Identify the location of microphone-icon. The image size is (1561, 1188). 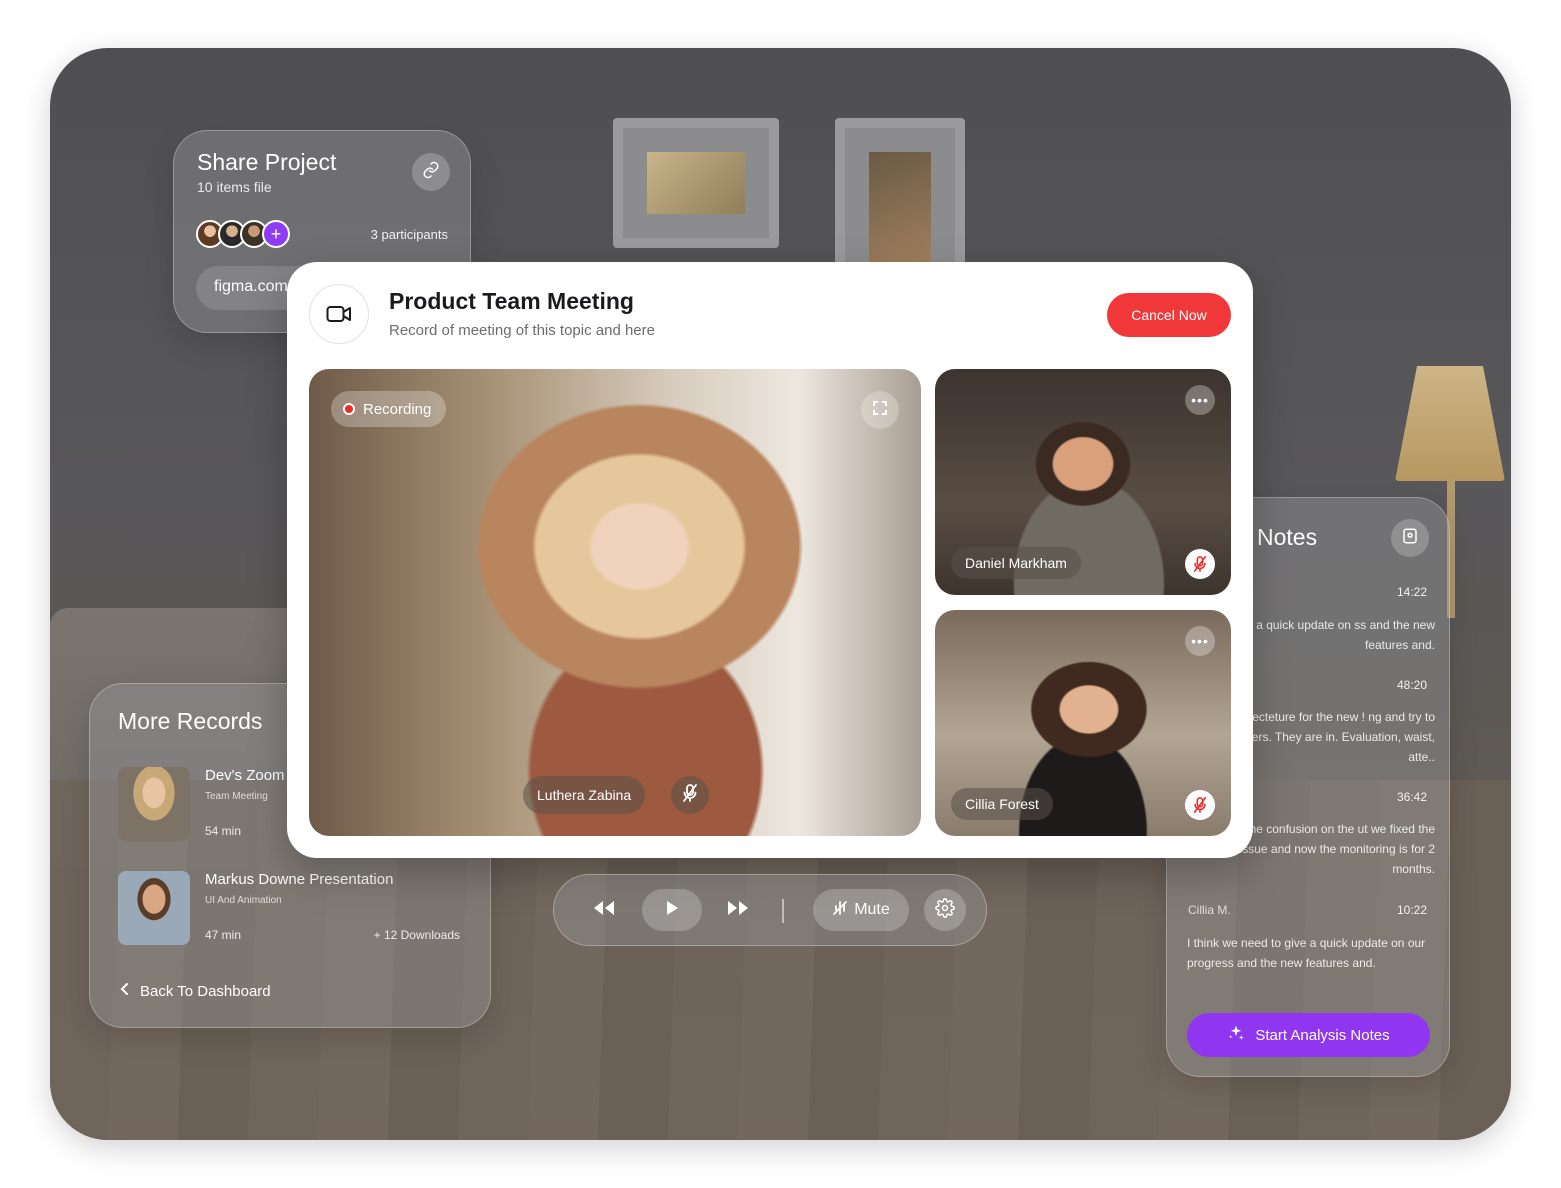
(690, 795).